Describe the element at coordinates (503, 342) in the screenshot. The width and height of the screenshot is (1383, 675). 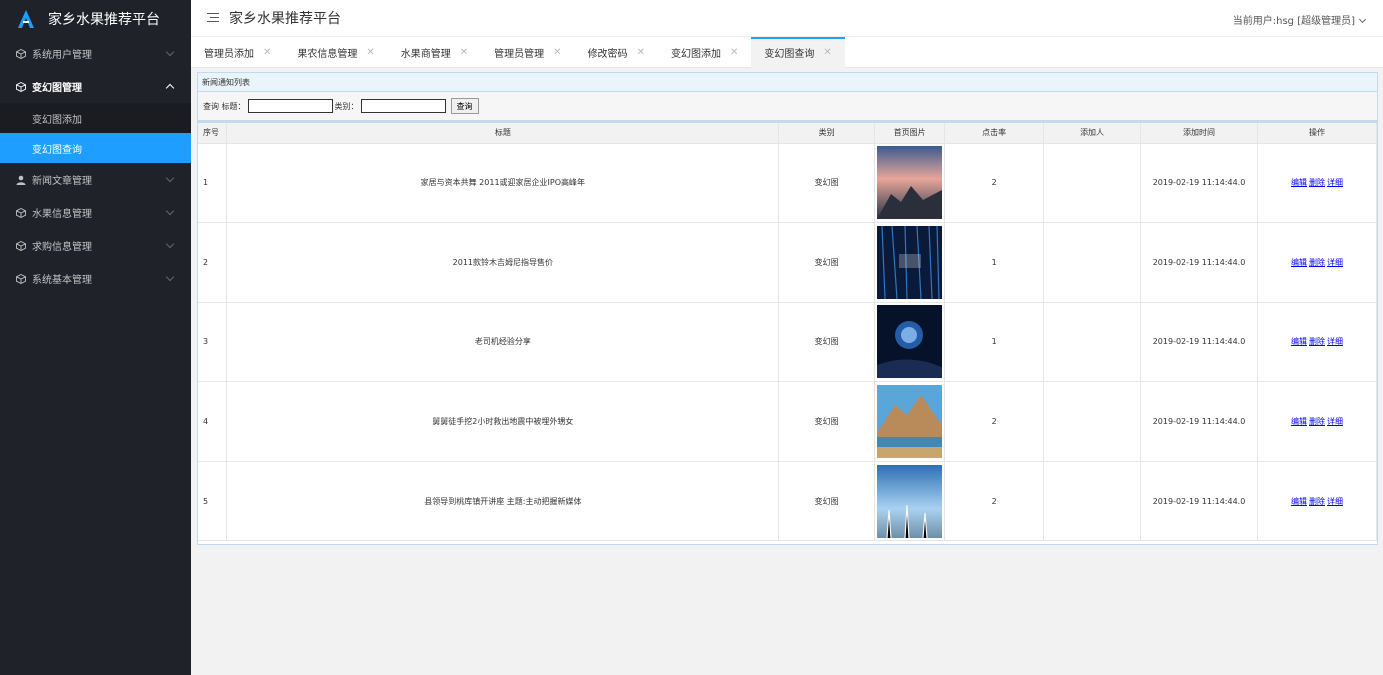
I see `cell-title: 老司机经验分享` at that location.